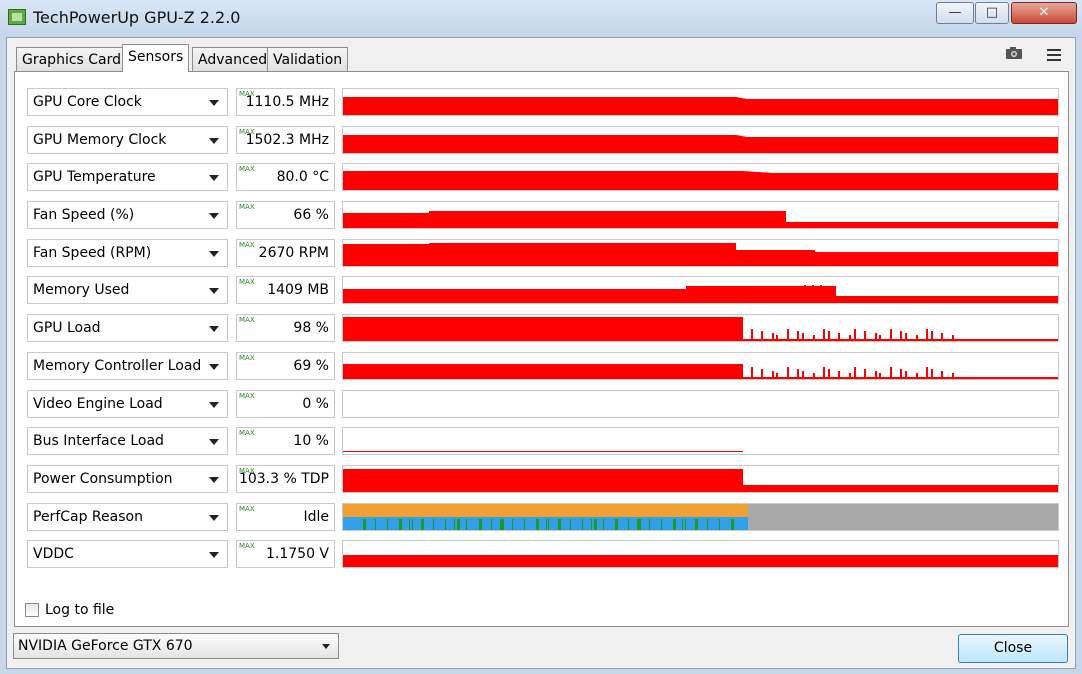 This screenshot has height=674, width=1082. I want to click on gpu-z-app-icon, so click(17, 17).